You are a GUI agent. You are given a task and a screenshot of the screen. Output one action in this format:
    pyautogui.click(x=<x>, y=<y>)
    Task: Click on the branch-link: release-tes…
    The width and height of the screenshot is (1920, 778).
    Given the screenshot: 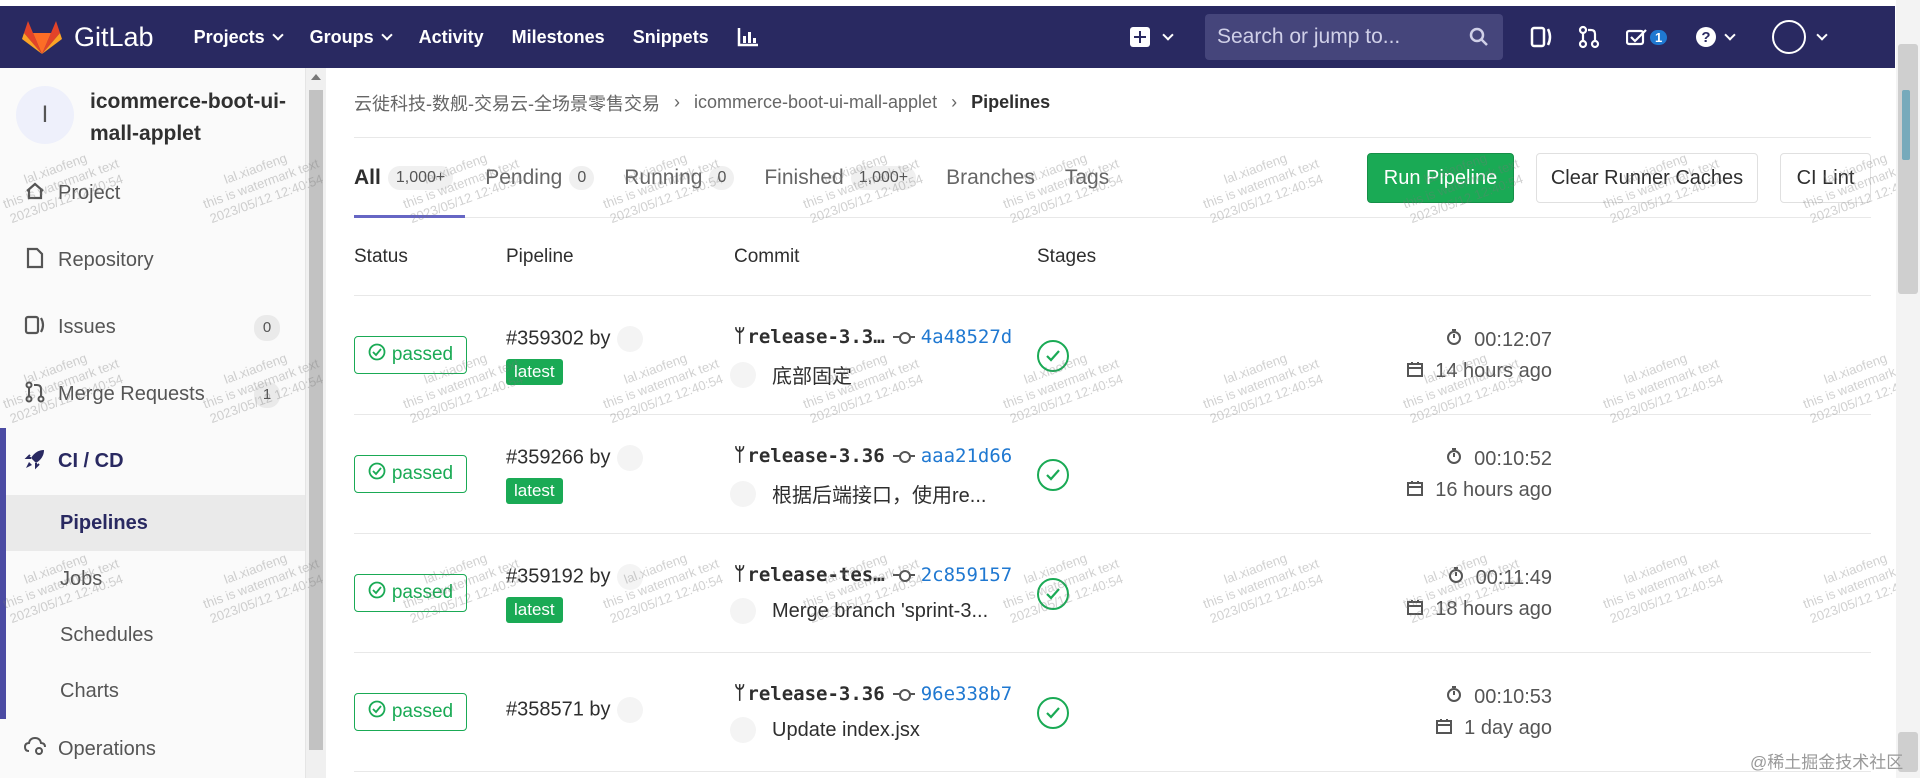 What is the action you would take?
    pyautogui.click(x=815, y=575)
    